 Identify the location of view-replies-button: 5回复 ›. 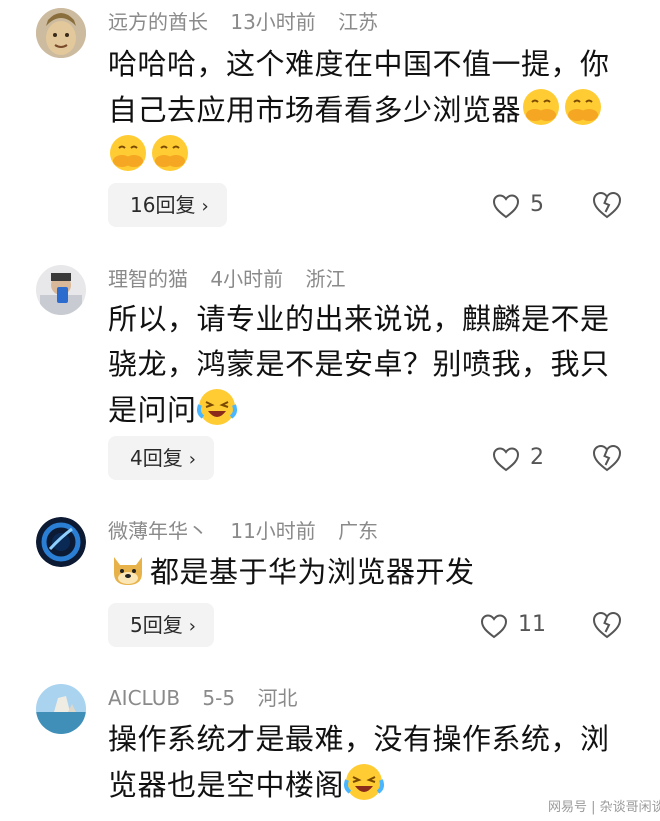
(161, 625).